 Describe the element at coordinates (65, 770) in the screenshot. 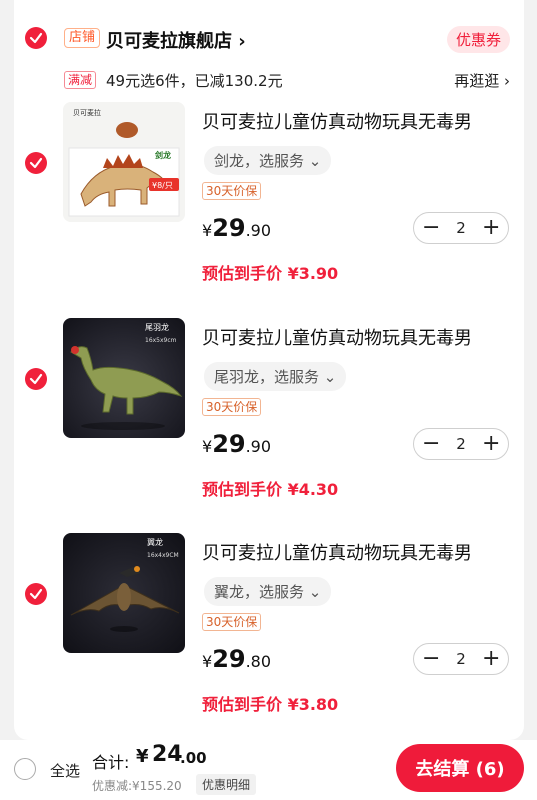

I see `select-all-label: 全选` at that location.